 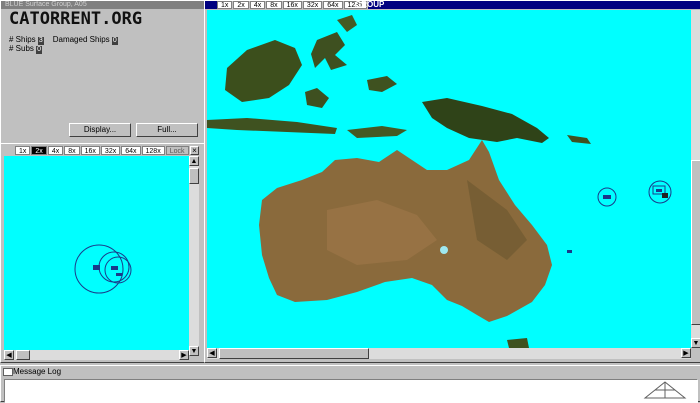 What do you see at coordinates (81, 39) in the screenshot?
I see `damaged-ships-label: Damaged Ships` at bounding box center [81, 39].